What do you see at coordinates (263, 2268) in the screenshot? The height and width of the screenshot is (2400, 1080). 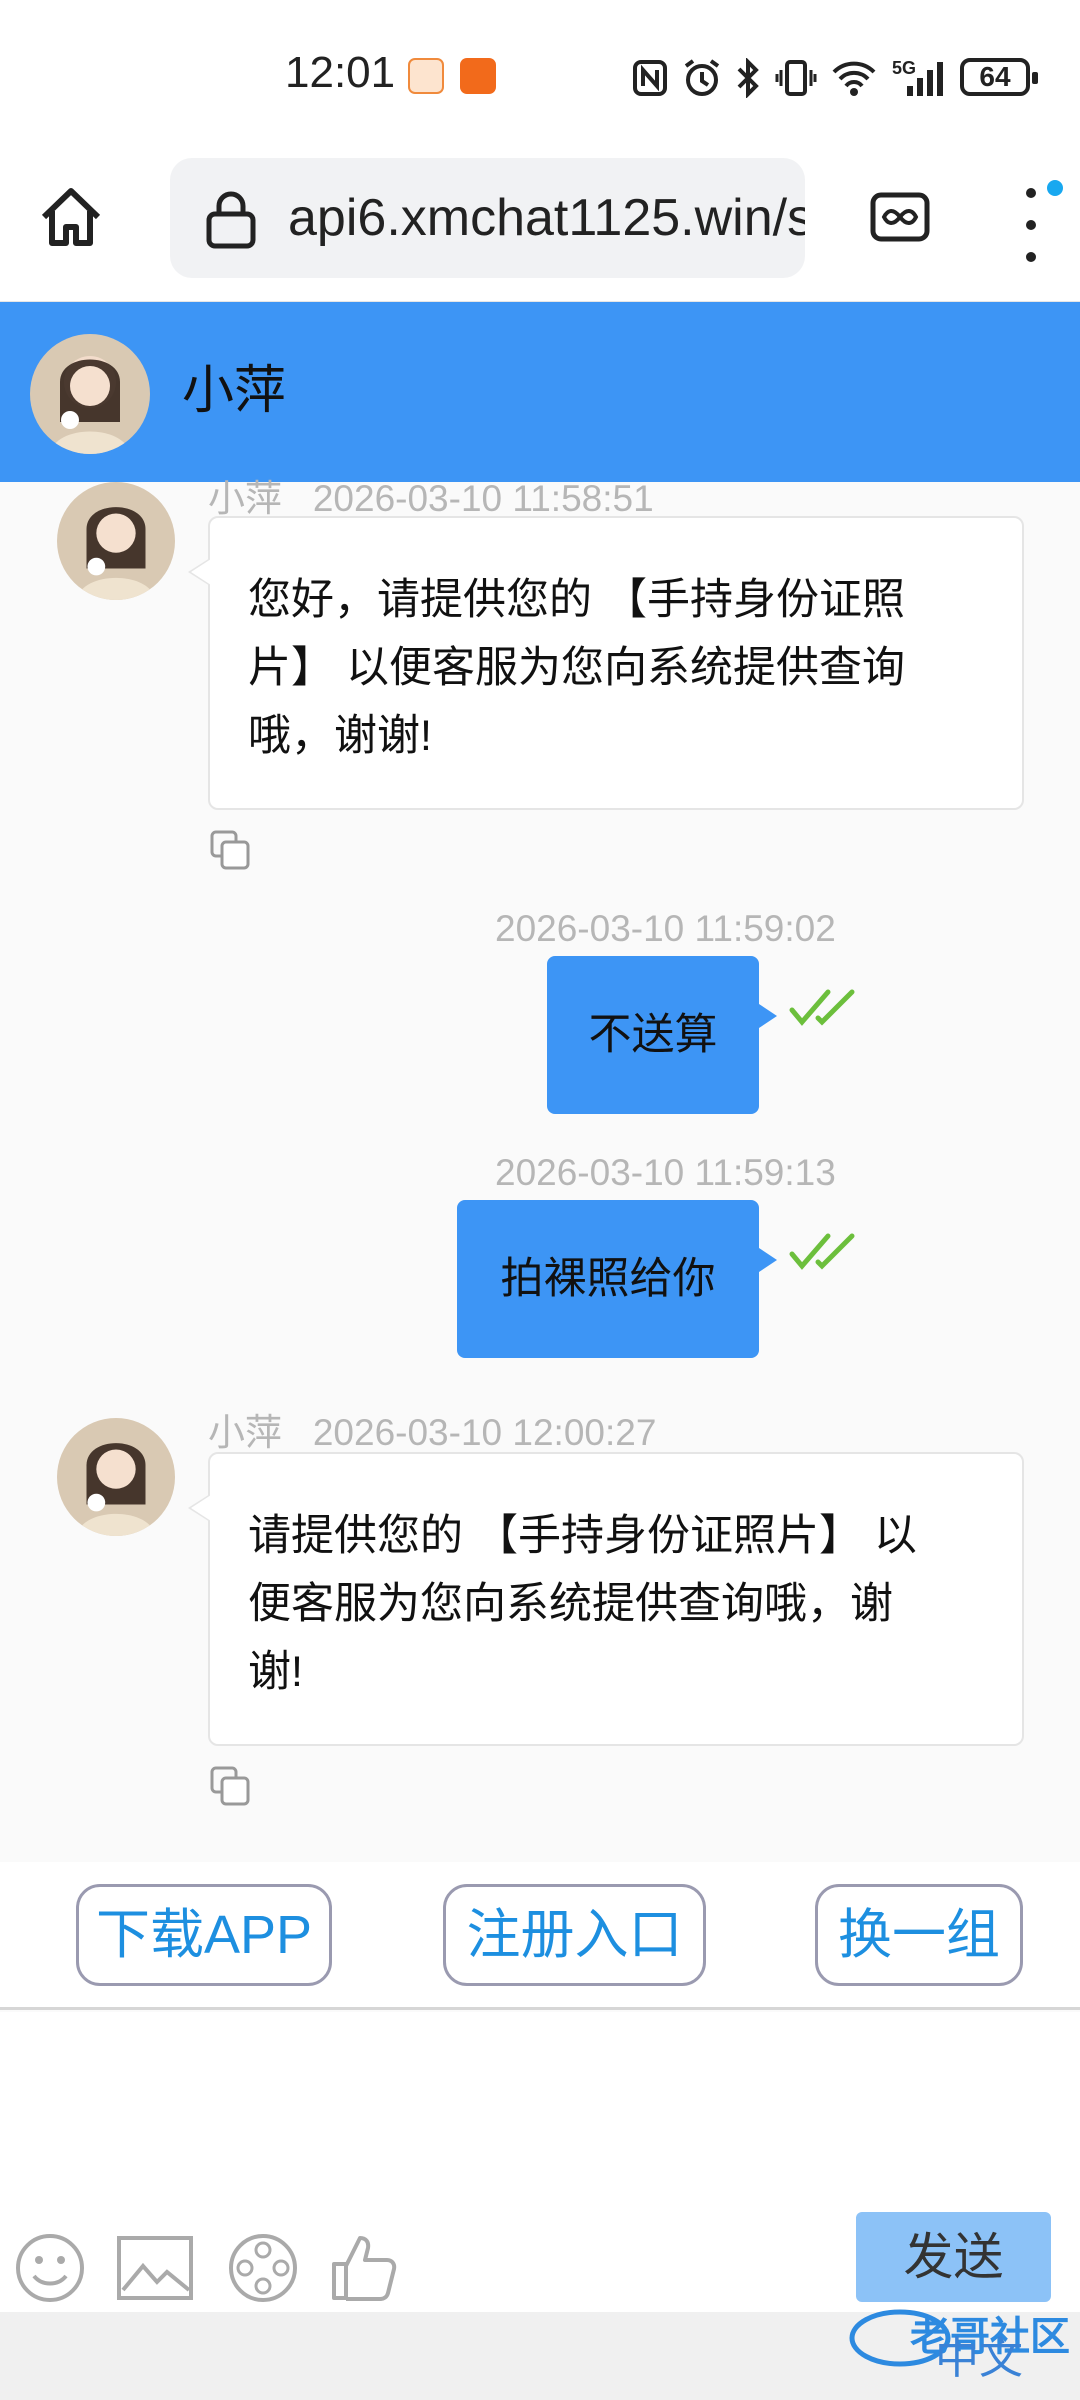 I see `video-icon` at bounding box center [263, 2268].